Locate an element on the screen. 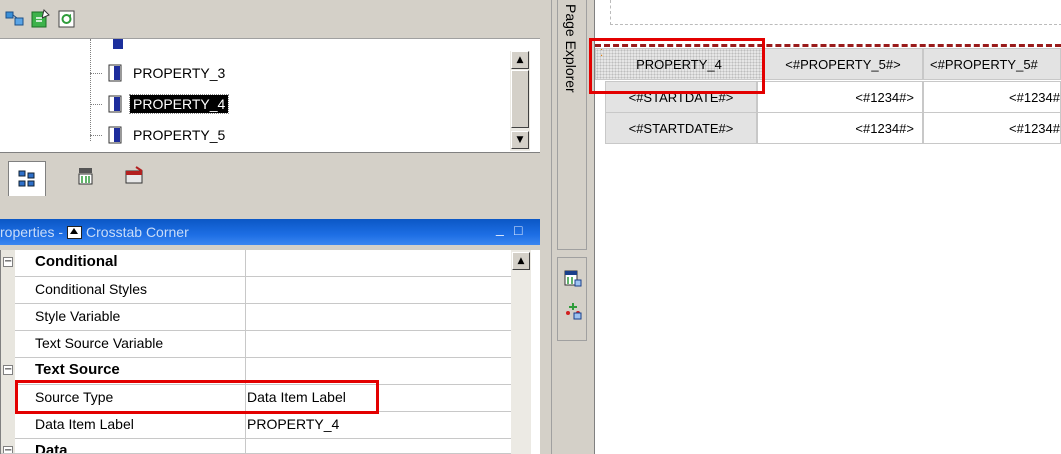 The image size is (1061, 454). properties-scrollbar: ▲ is located at coordinates (521, 352).